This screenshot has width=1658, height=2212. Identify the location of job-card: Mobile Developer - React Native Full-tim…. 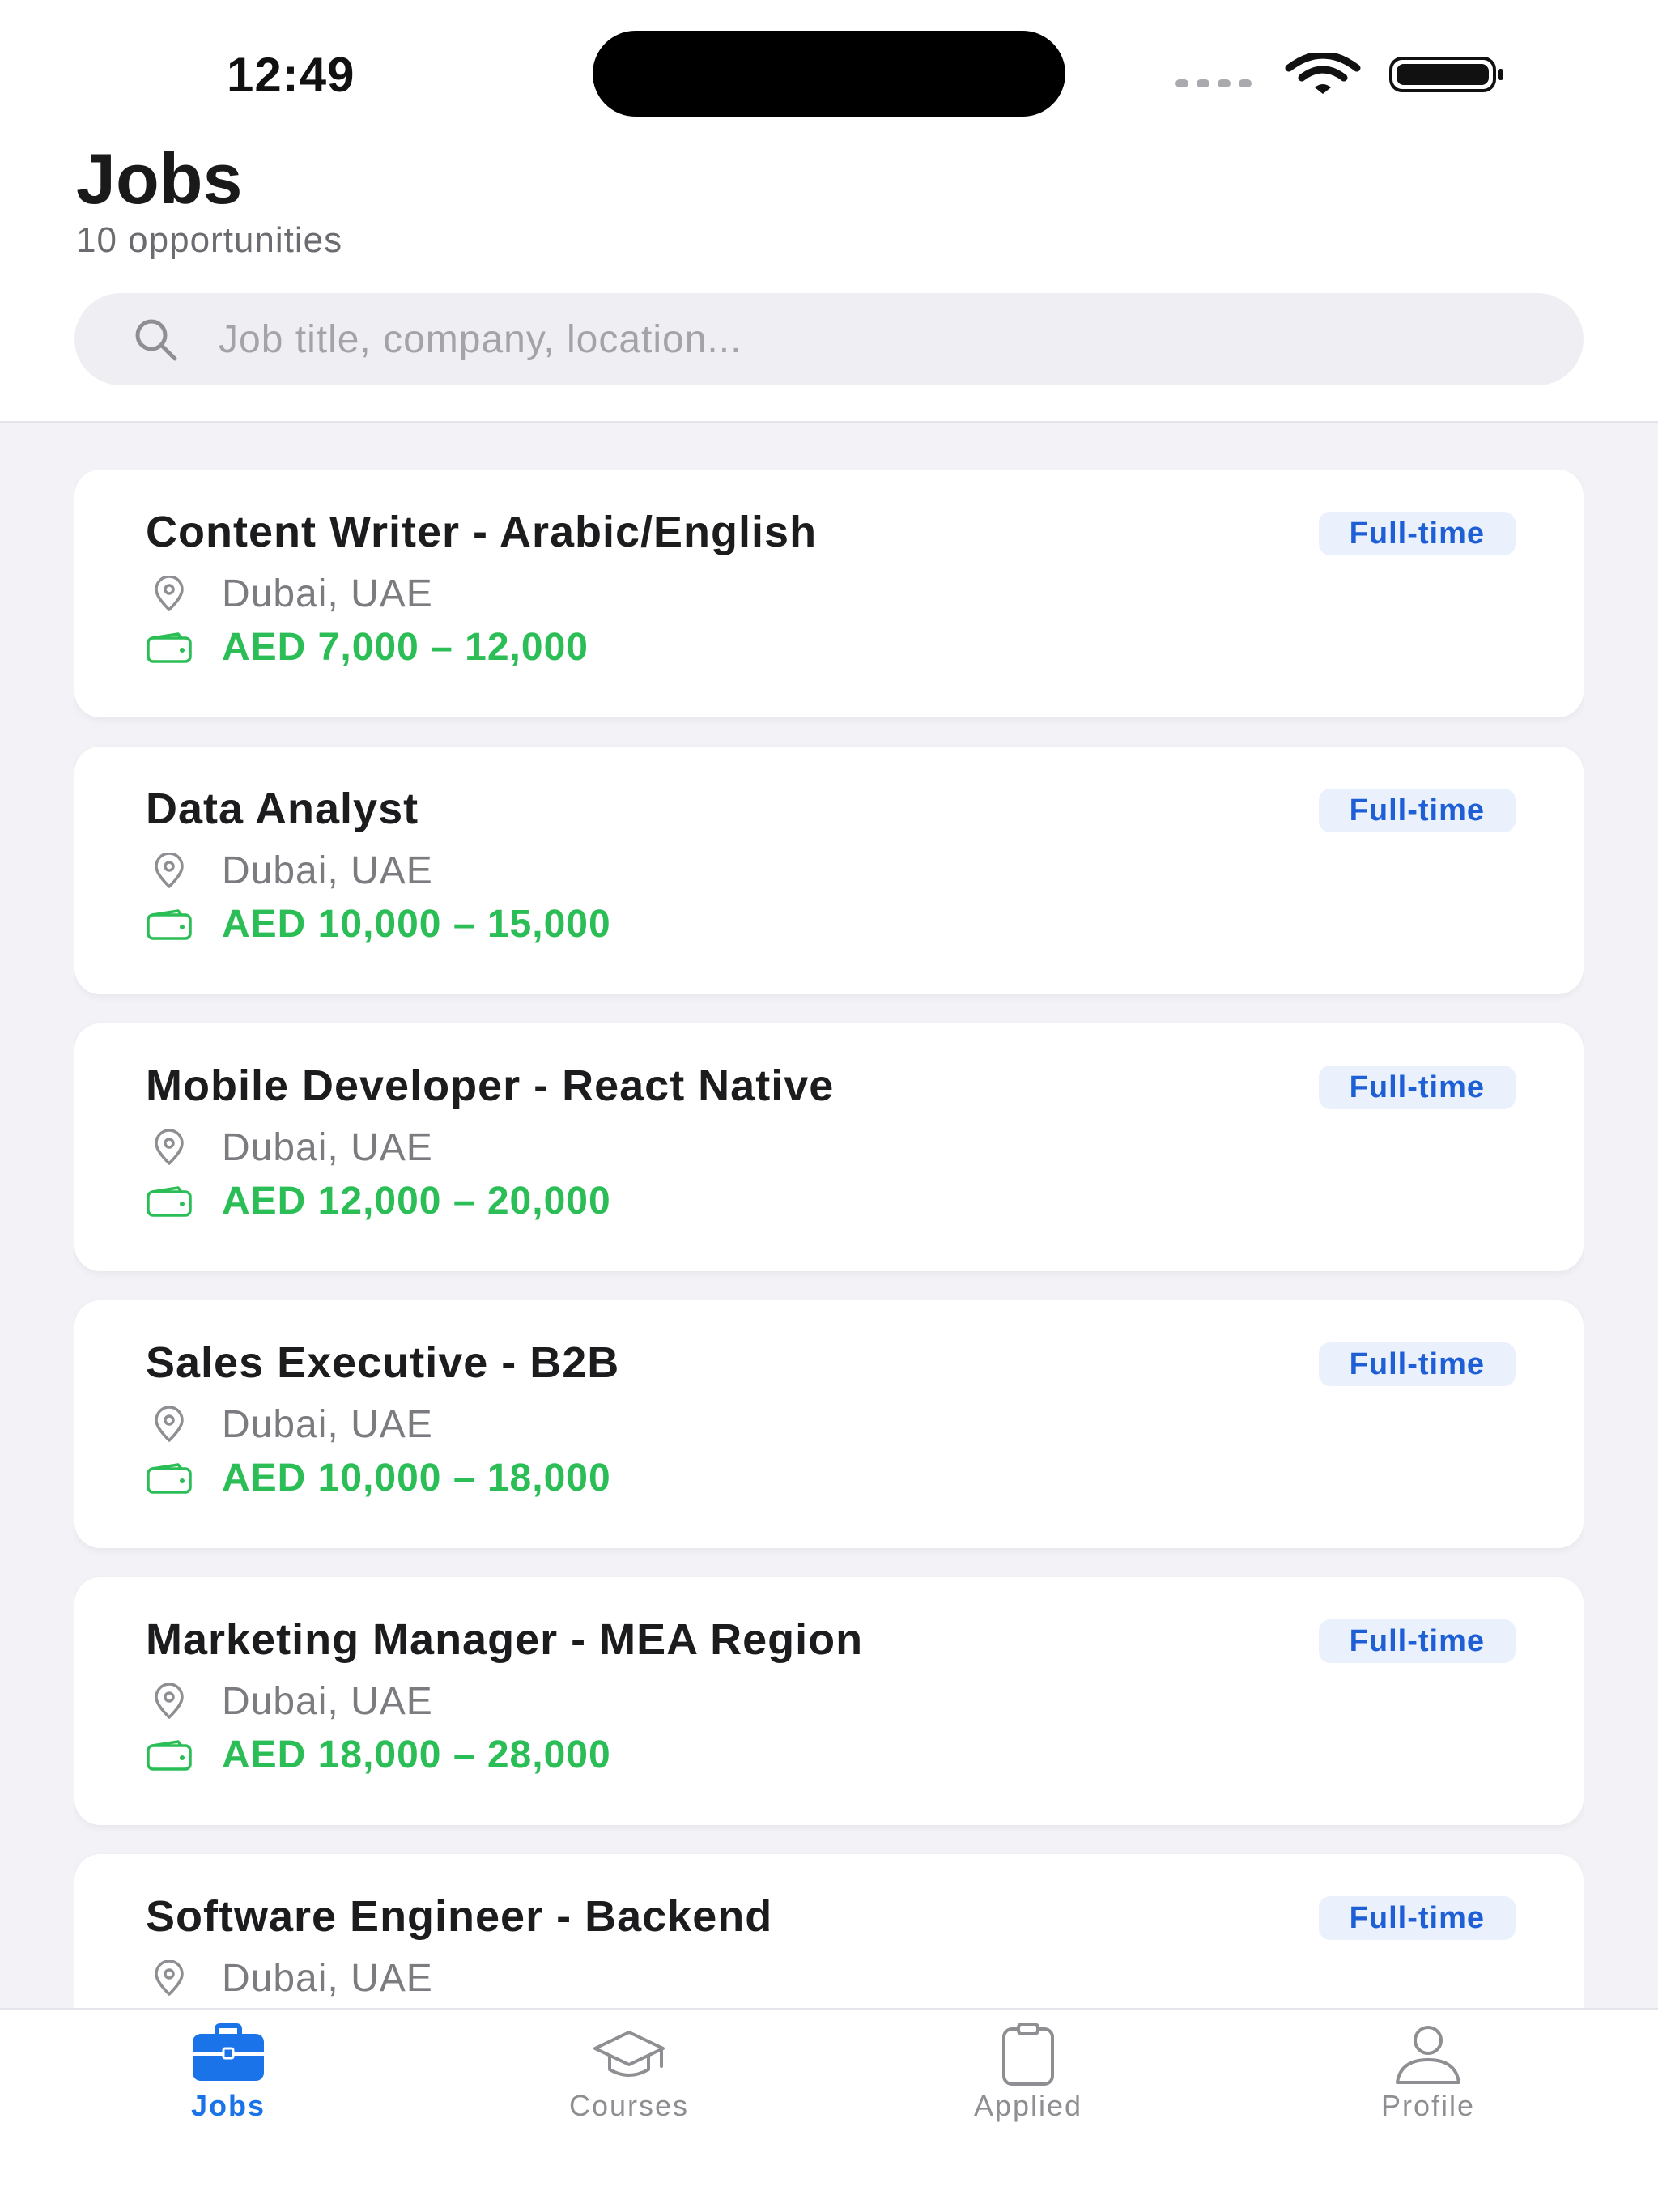
(829, 1147).